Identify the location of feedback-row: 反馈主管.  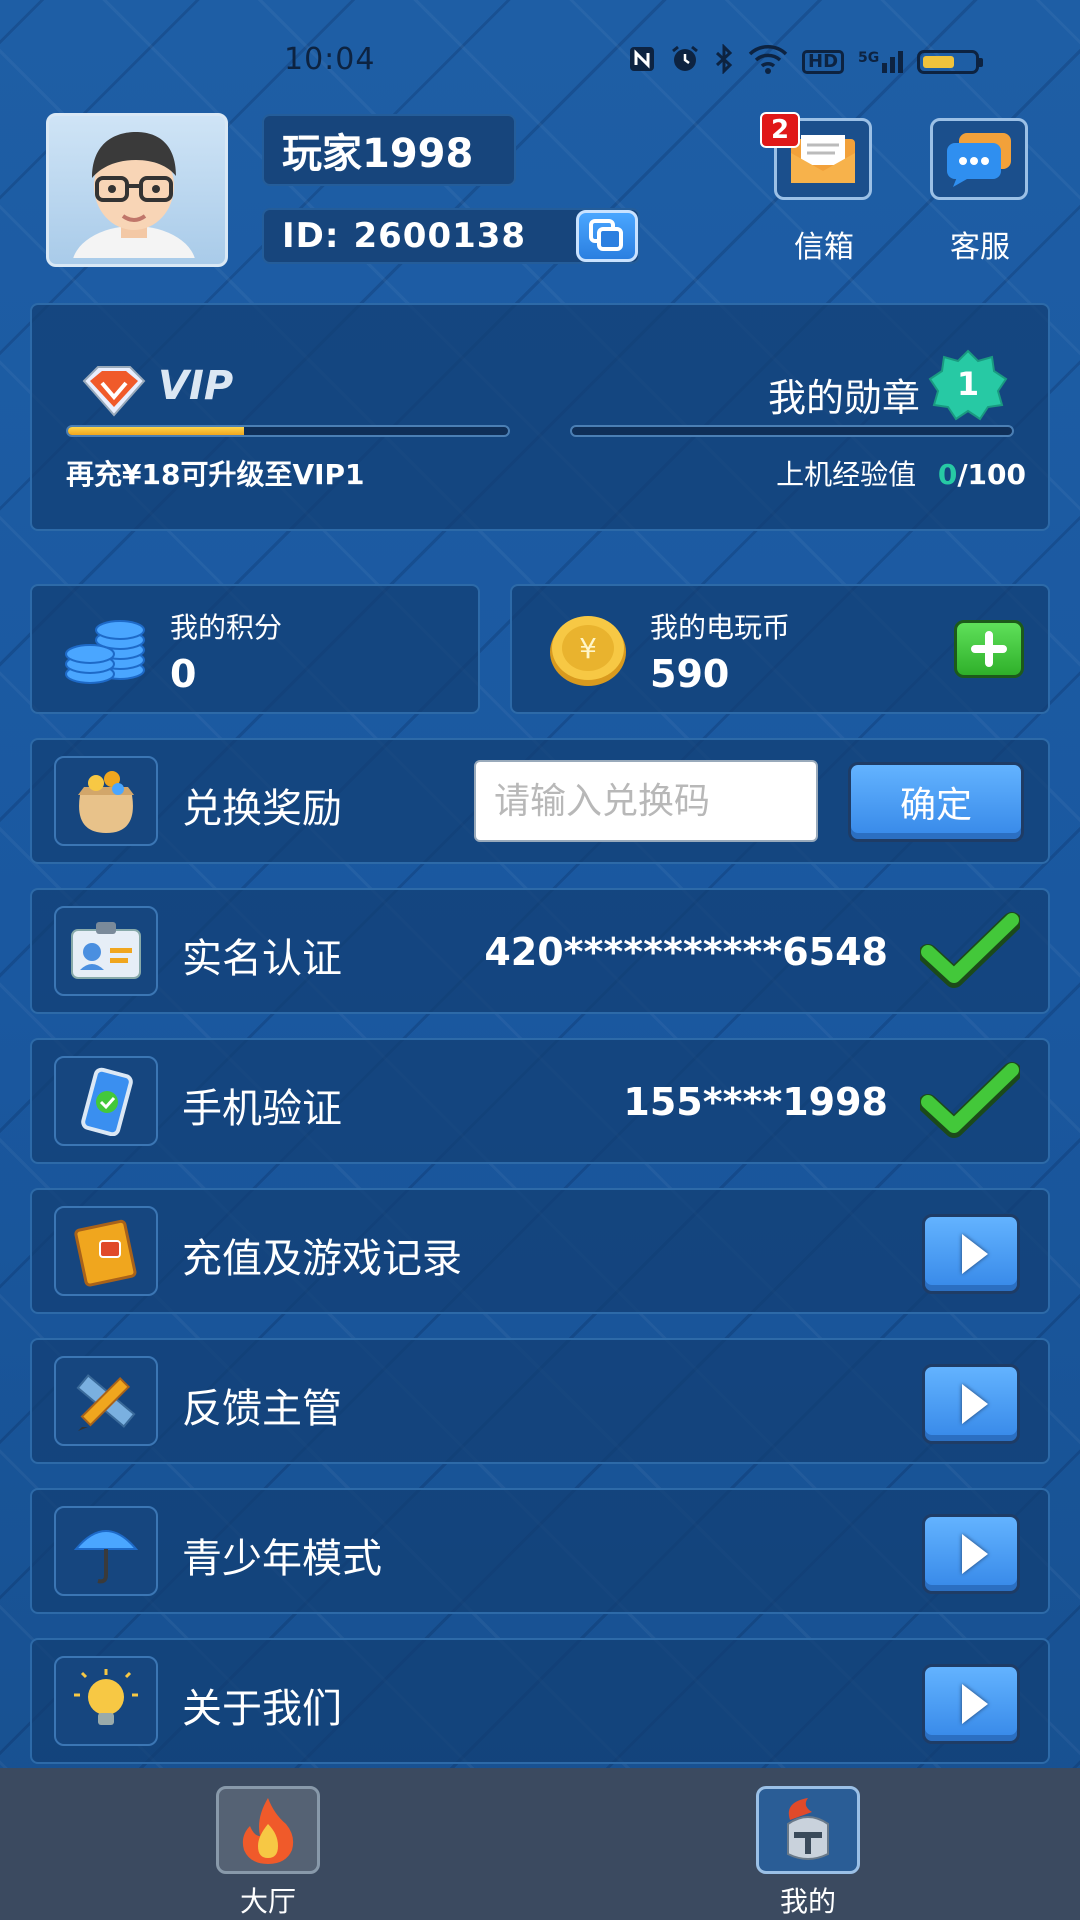
(540, 1401).